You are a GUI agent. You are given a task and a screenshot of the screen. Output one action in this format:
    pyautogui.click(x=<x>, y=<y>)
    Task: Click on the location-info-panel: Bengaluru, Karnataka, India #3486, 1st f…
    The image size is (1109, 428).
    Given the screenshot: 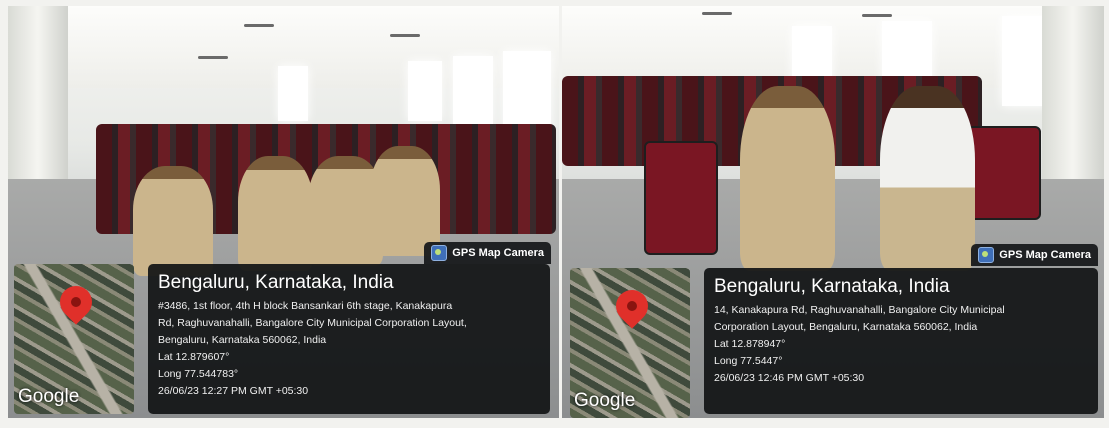 What is the action you would take?
    pyautogui.click(x=349, y=339)
    